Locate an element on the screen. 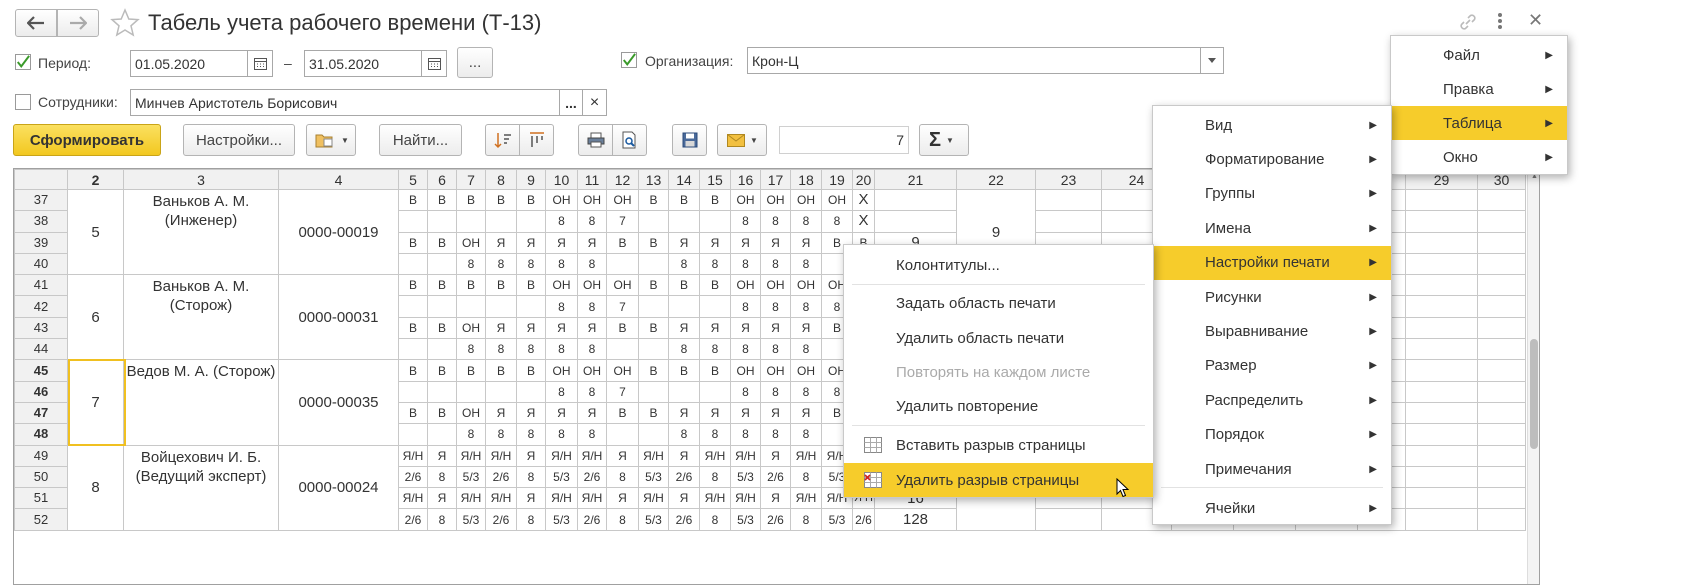 The image size is (1688, 585). row-header: 44 is located at coordinates (41, 349).